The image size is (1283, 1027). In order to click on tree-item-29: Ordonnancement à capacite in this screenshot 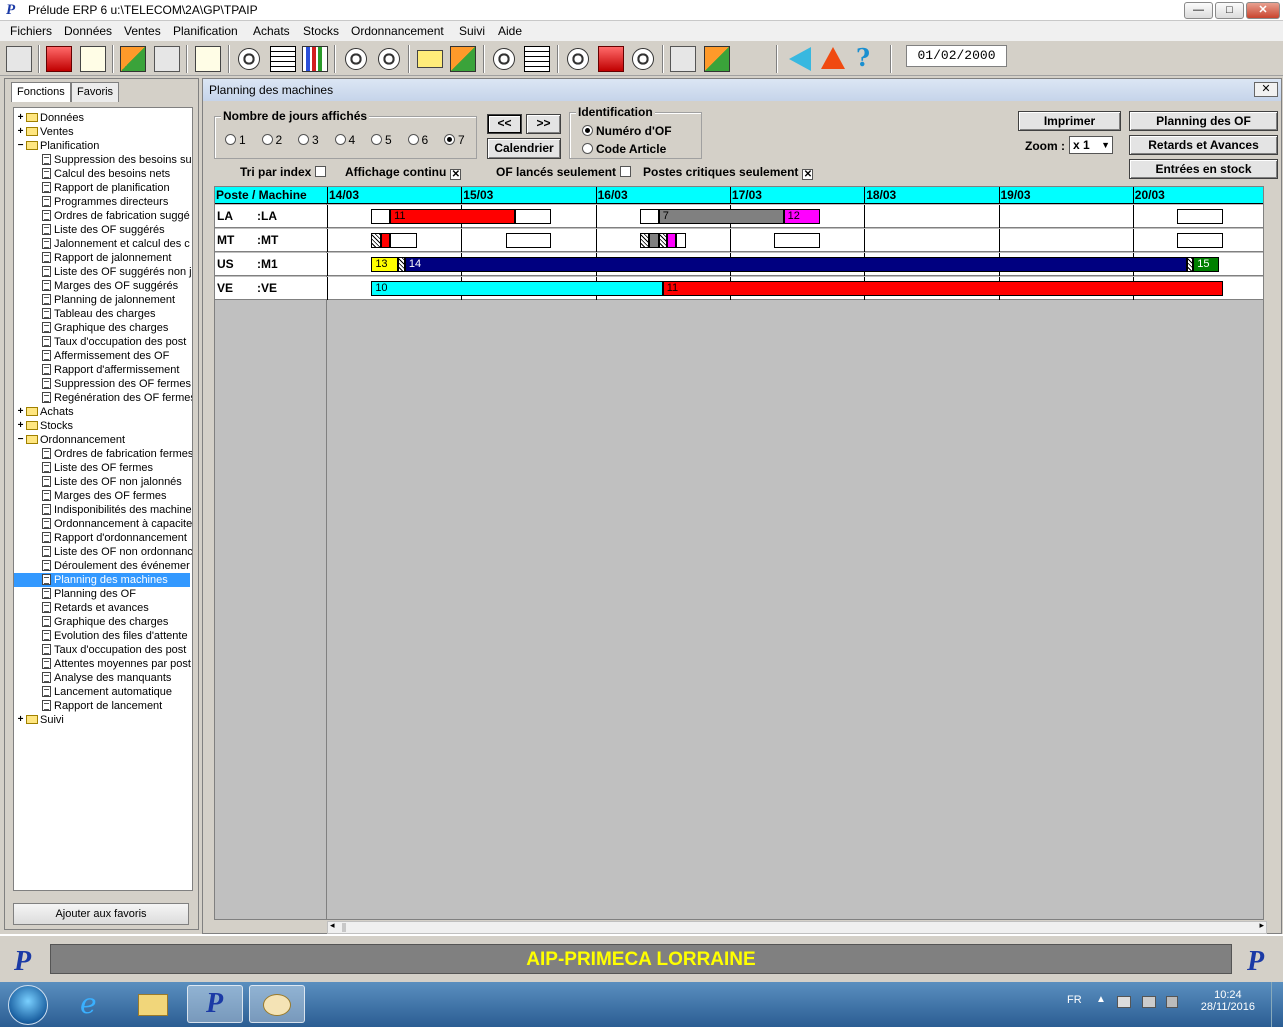, I will do `click(117, 524)`.